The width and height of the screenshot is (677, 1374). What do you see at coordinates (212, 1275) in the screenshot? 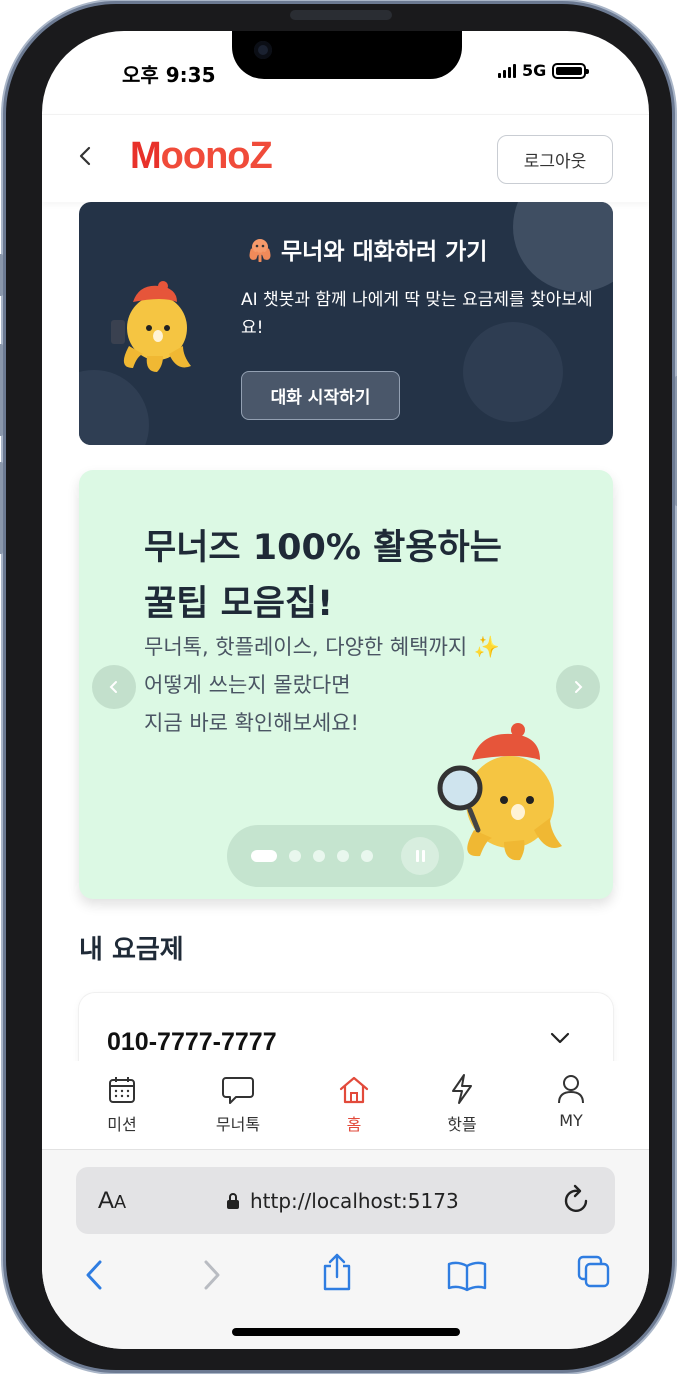
I see `browser-forward-icon` at bounding box center [212, 1275].